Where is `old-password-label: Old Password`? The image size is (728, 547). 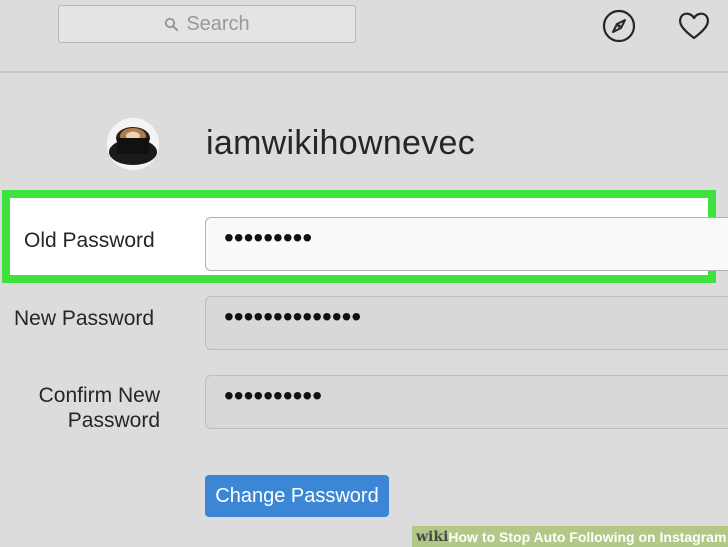
old-password-label: Old Password is located at coordinates (89, 240).